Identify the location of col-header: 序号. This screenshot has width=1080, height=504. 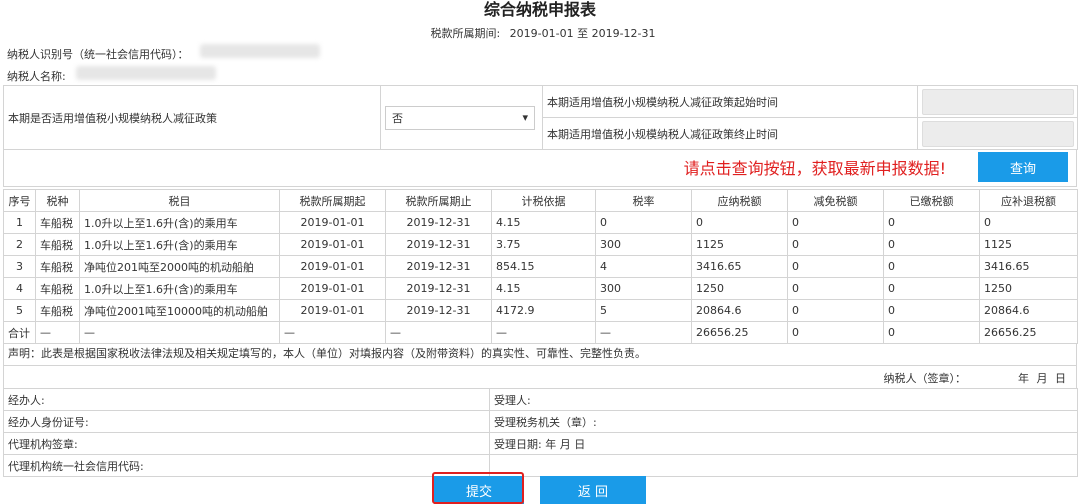
(19, 200).